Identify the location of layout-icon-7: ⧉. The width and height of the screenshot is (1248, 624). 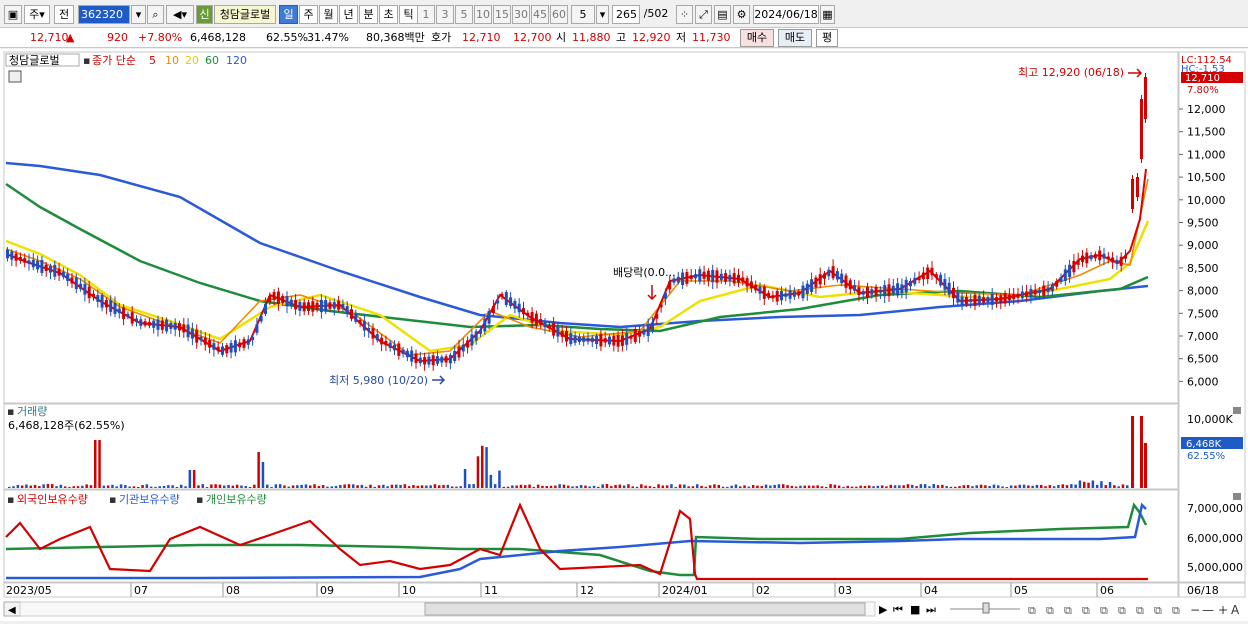
(1140, 610).